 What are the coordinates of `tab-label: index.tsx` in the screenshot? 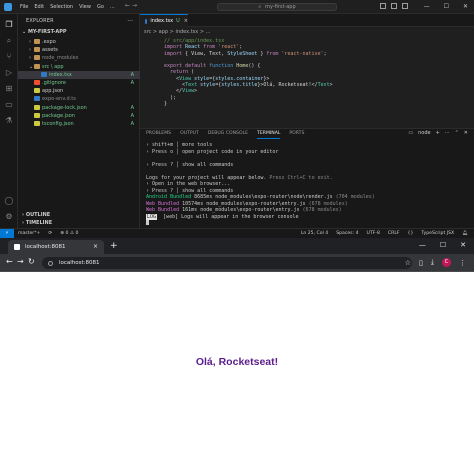 It's located at (162, 21).